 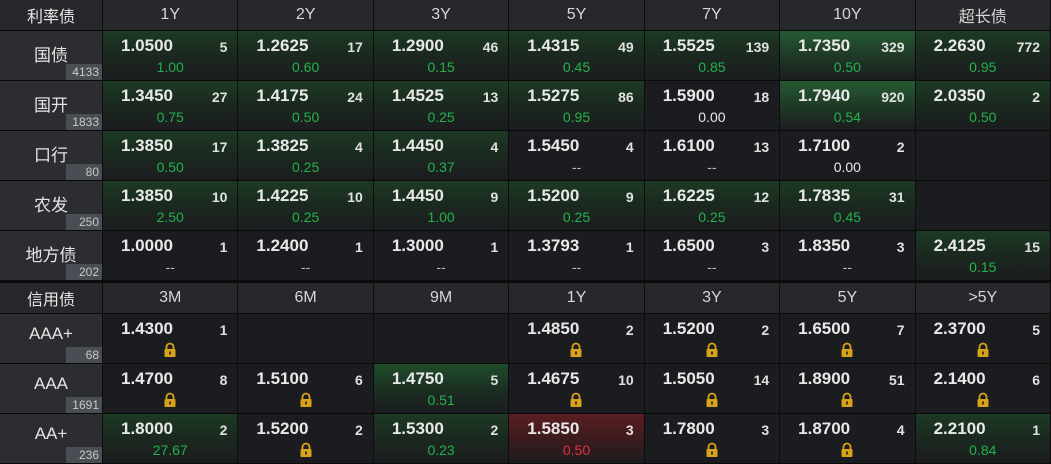 I want to click on row-name: AAA, so click(x=51, y=383).